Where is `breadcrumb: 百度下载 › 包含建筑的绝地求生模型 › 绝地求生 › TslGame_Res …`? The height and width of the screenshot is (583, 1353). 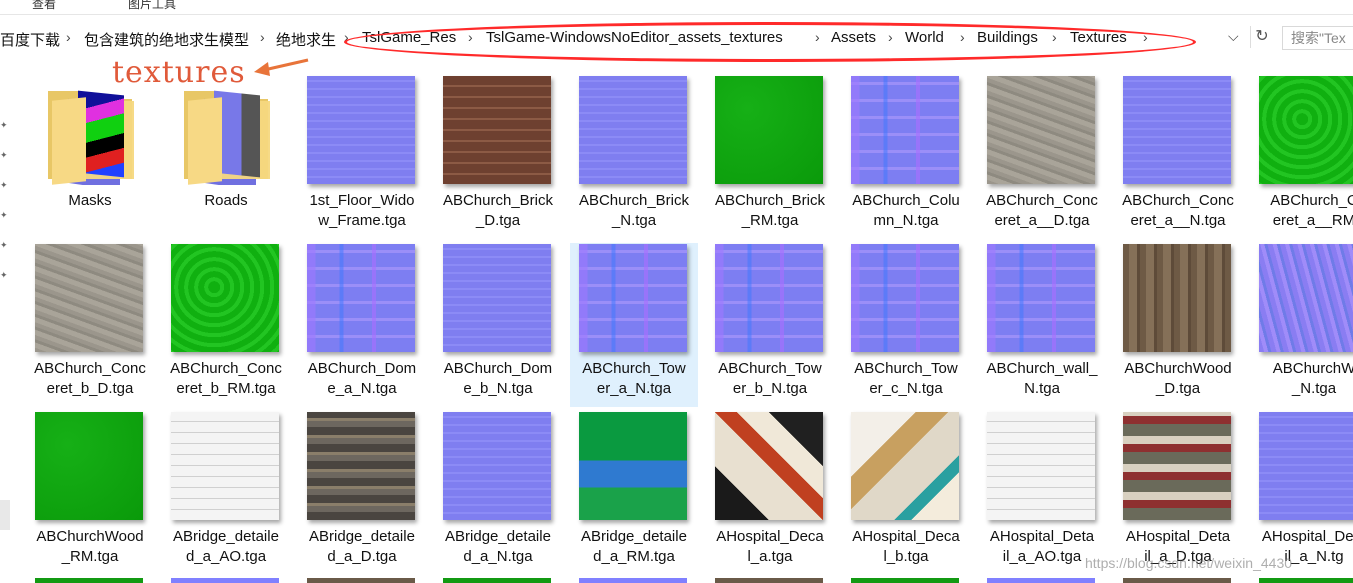
breadcrumb: 百度下载 › 包含建筑的绝地求生模型 › 绝地求生 › TslGame_Res … is located at coordinates (625, 38).